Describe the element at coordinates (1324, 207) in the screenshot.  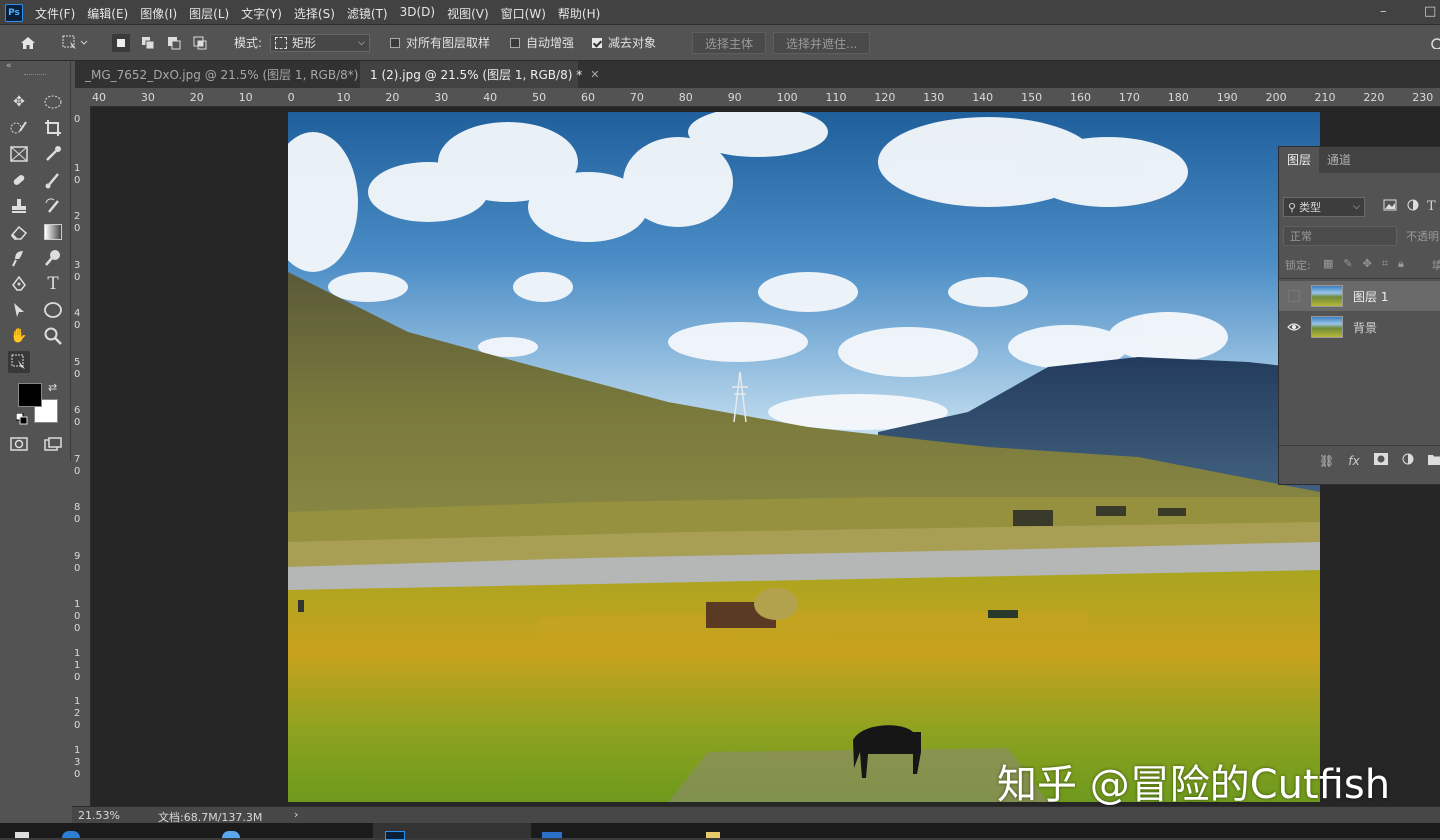
I see `layer-filter-select: ⚲ 类型 ⌵` at that location.